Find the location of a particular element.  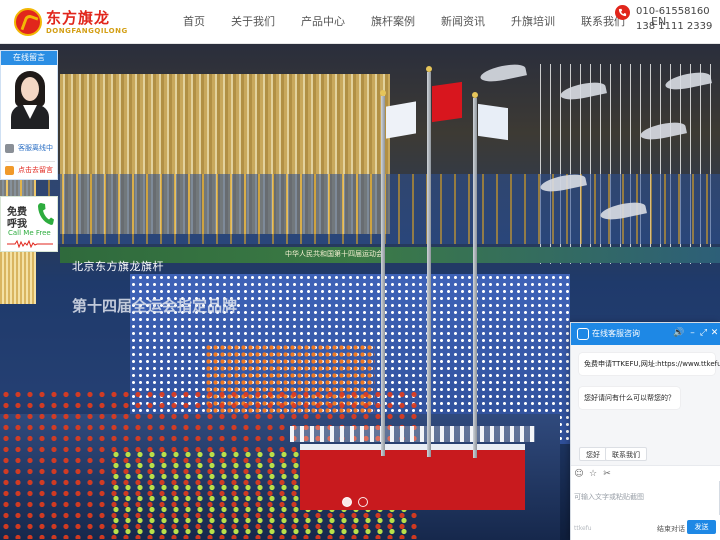

flagpole-cap-left is located at coordinates (383, 93).